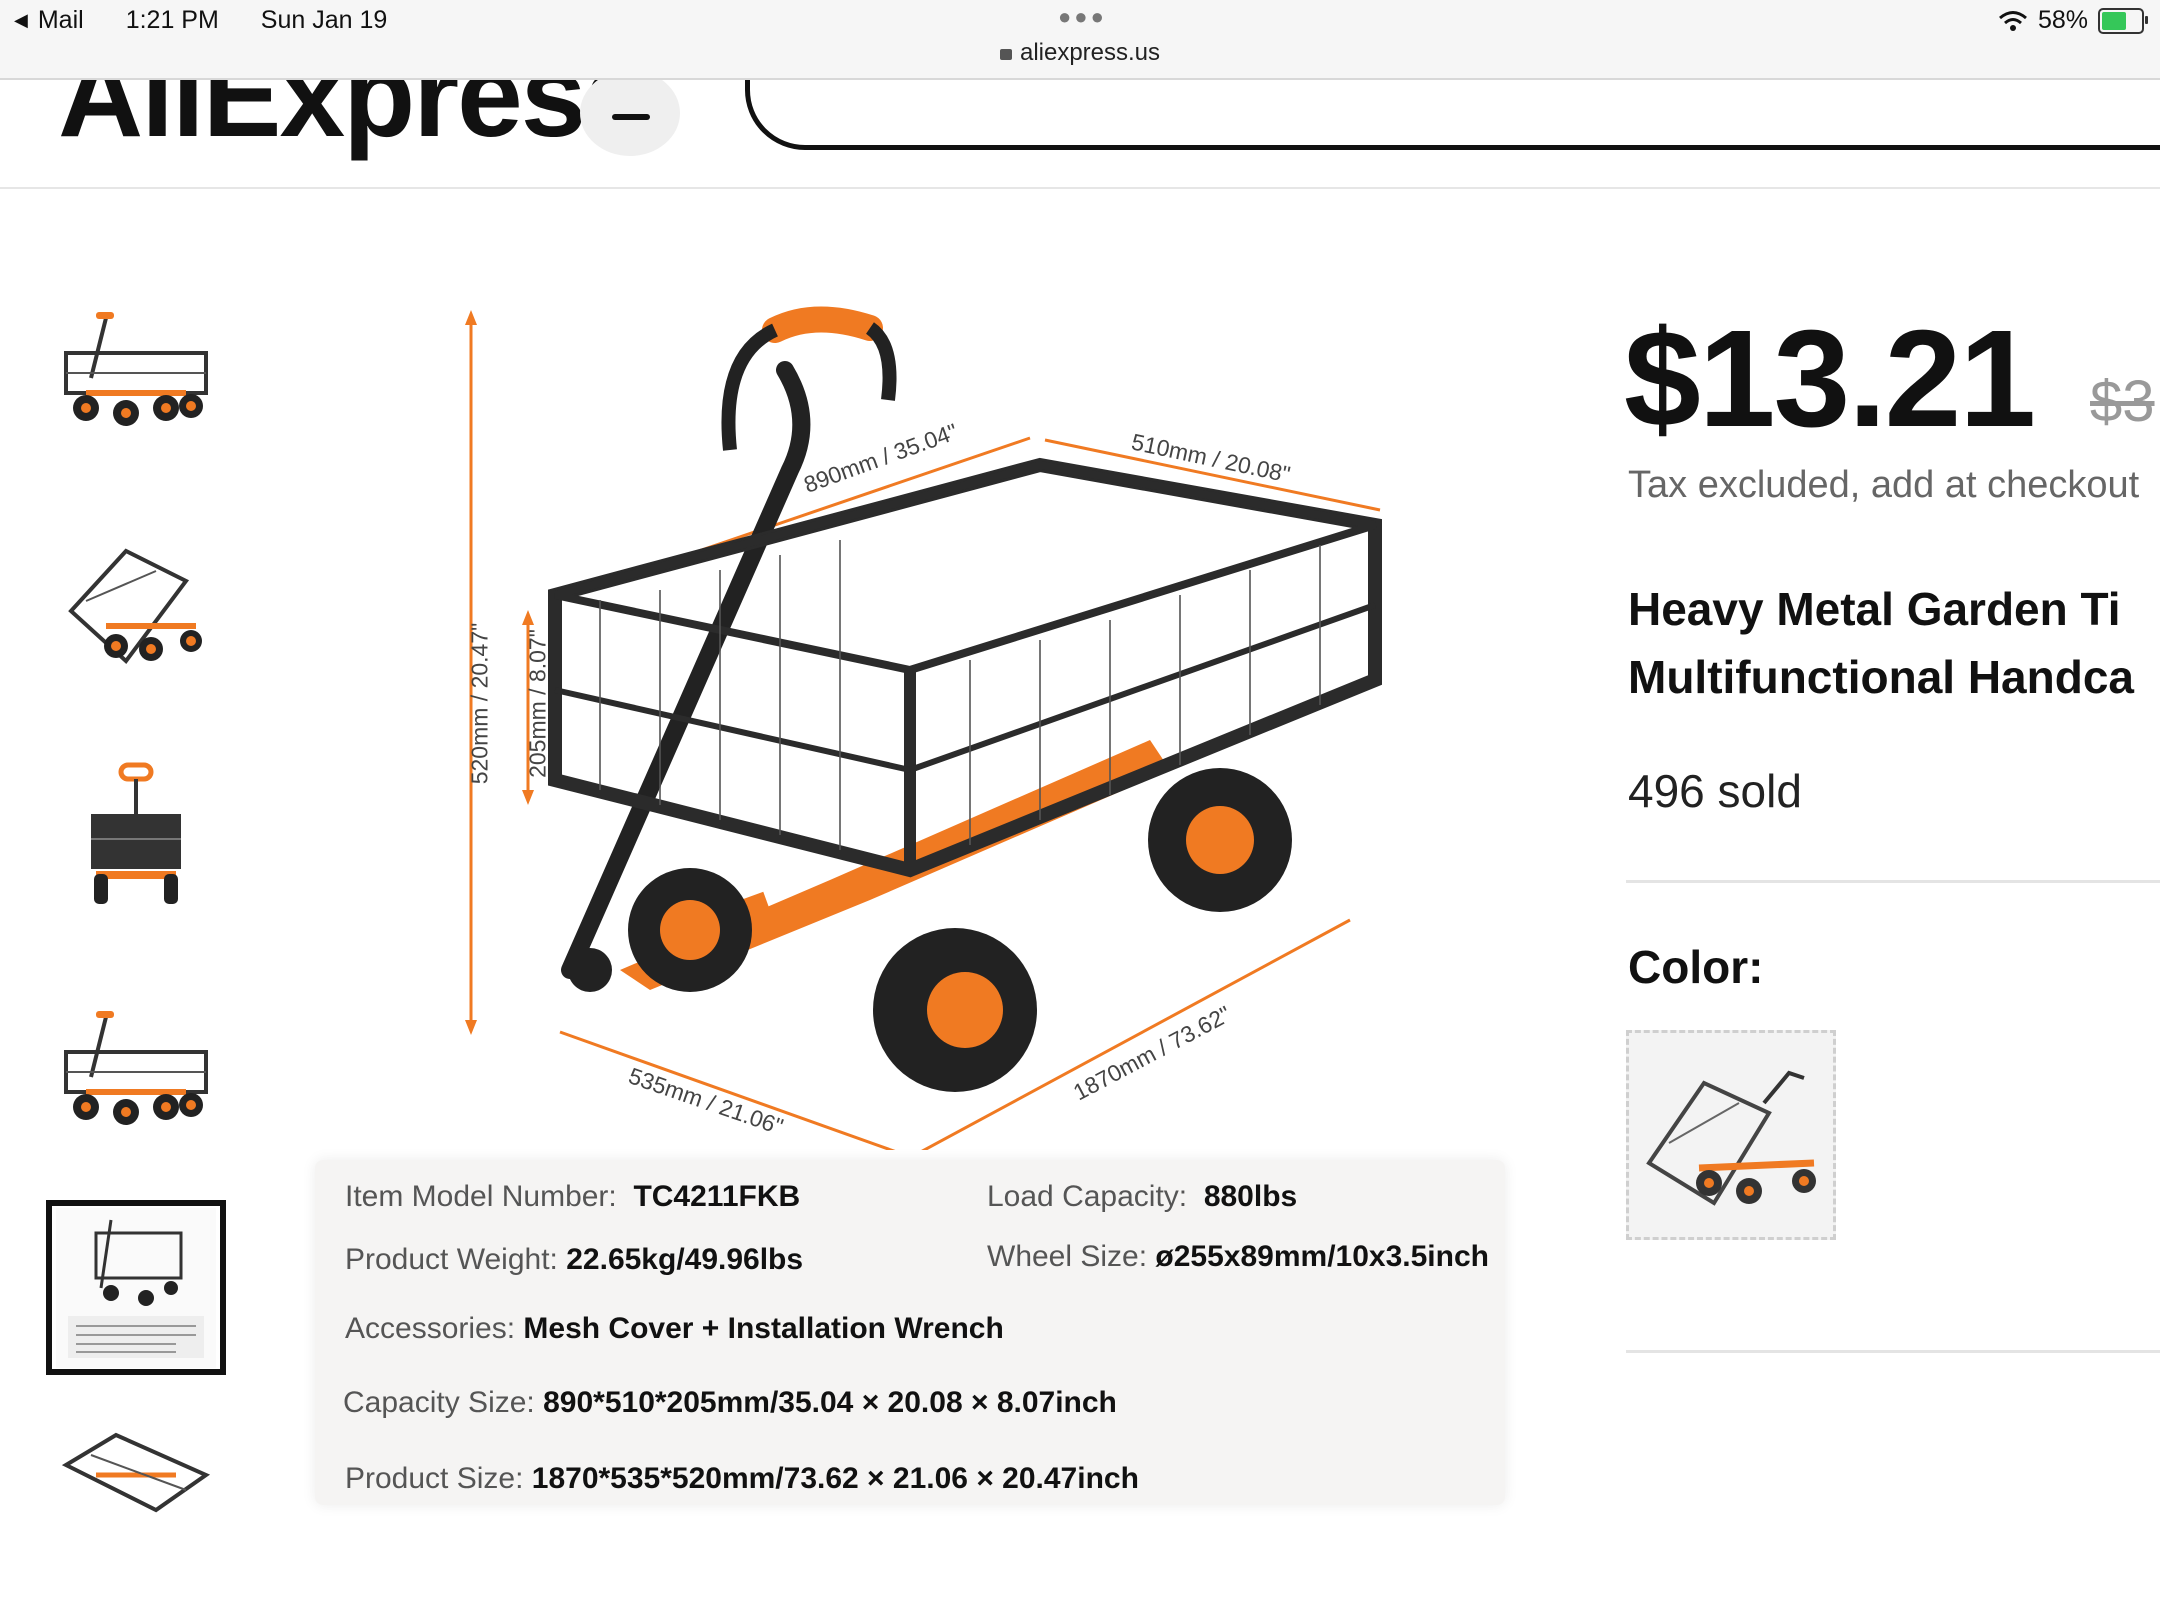  I want to click on dim-height-total: 520mm / 20.47", so click(479, 703).